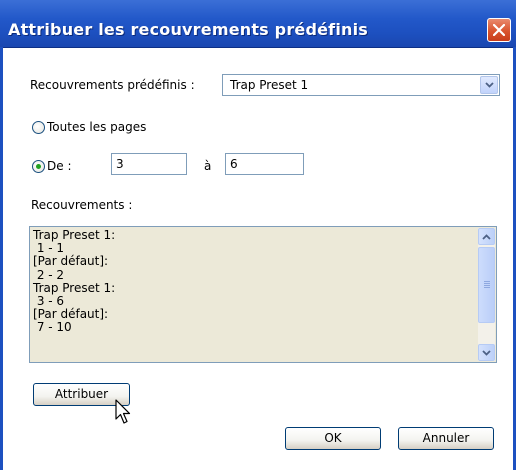 The image size is (516, 470). I want to click on preset-label: Recouvrements prédéfinis :, so click(112, 85).